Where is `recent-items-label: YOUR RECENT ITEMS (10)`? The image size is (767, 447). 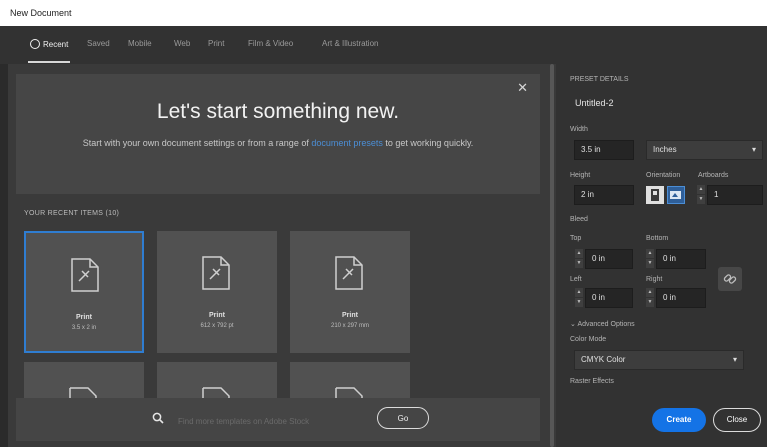 recent-items-label: YOUR RECENT ITEMS (10) is located at coordinates (72, 213).